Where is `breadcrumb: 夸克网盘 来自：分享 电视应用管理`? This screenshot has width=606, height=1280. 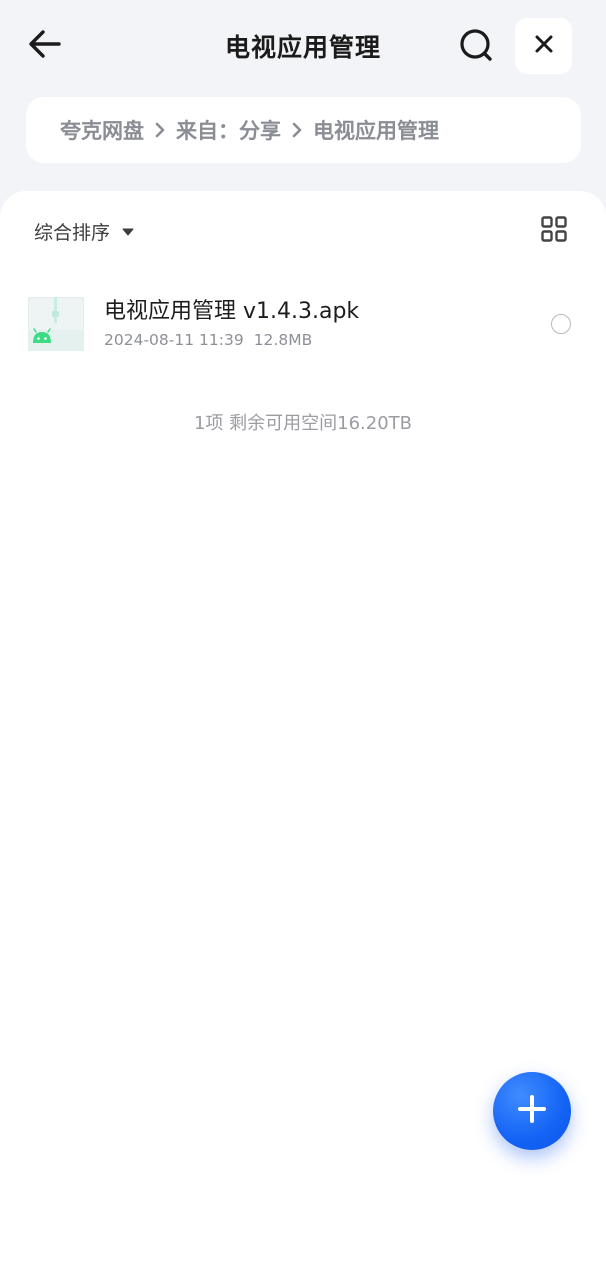
breadcrumb: 夸克网盘 来自：分享 电视应用管理 is located at coordinates (303, 130).